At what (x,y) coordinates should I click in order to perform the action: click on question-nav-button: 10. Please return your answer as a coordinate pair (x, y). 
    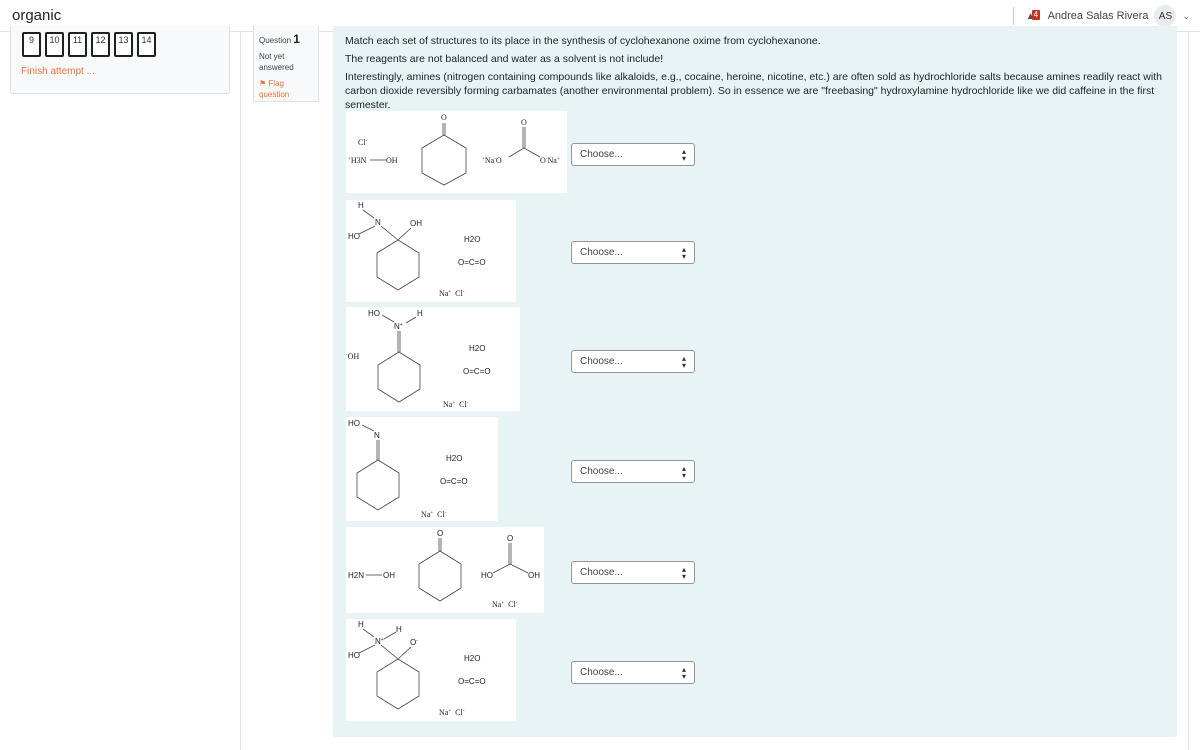
    Looking at the image, I should click on (54, 44).